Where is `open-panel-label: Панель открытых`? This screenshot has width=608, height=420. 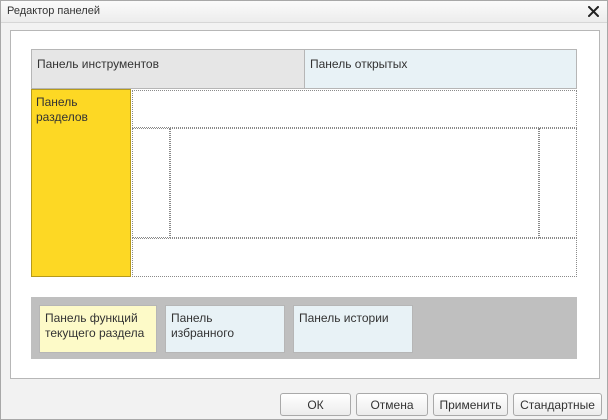
open-panel-label: Панель открытых is located at coordinates (359, 64).